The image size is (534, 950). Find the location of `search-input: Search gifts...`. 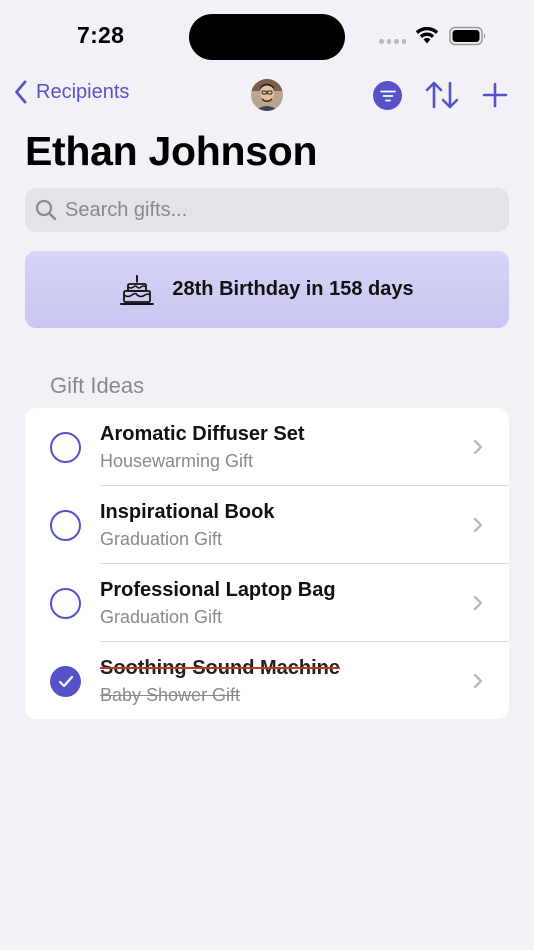

search-input: Search gifts... is located at coordinates (267, 210).